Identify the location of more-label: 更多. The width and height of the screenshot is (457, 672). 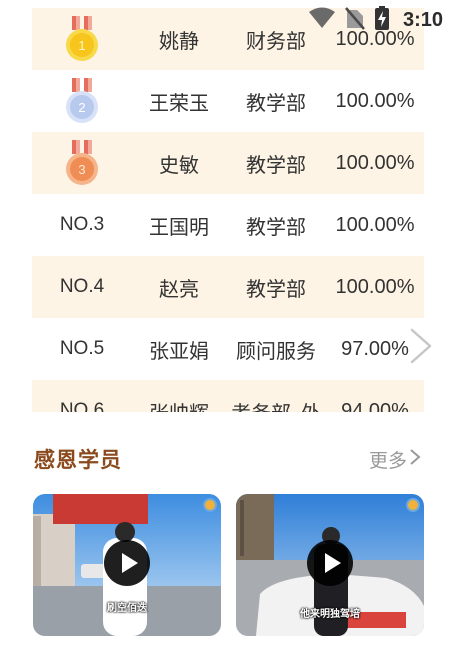
(387, 461).